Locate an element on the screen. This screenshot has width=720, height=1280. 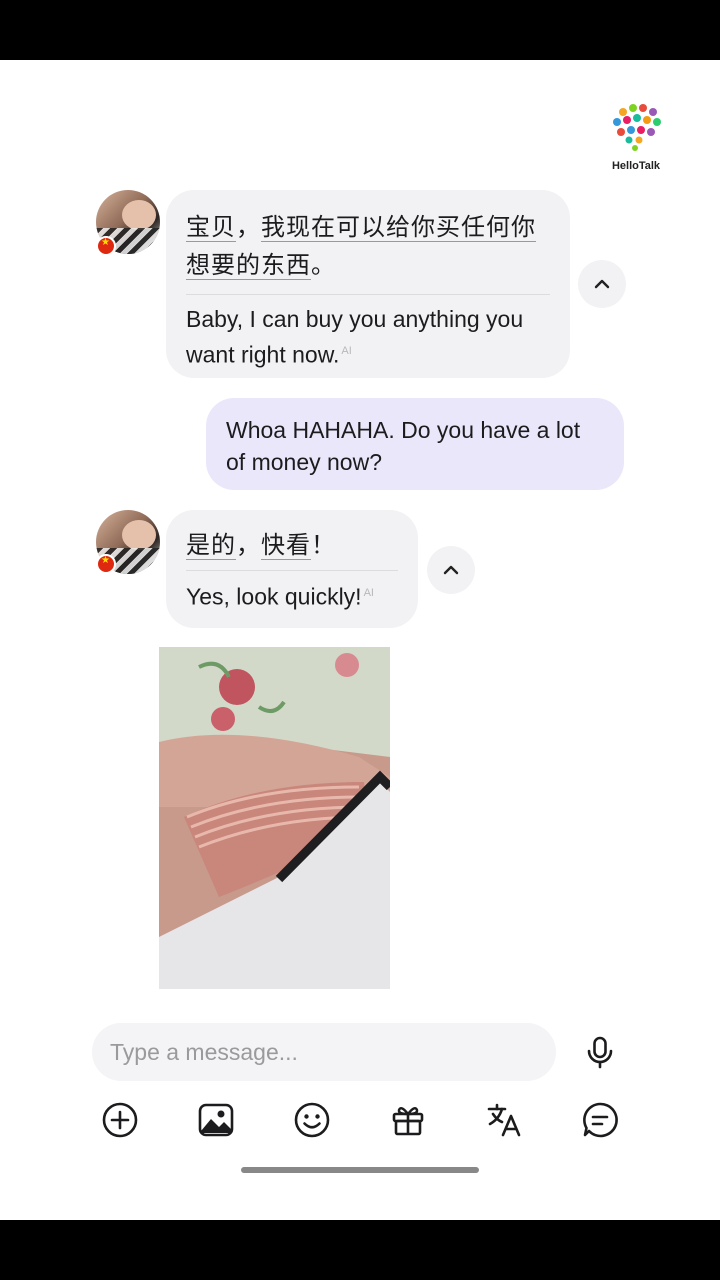
money-photo is located at coordinates (274, 818).